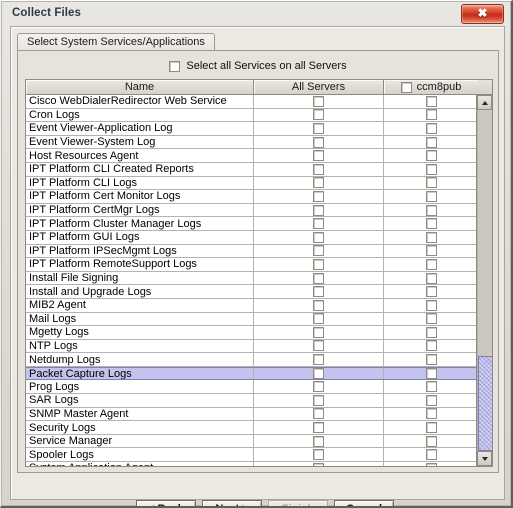  Describe the element at coordinates (252, 169) in the screenshot. I see `table-row: IPT Platform CLI Created Reports` at that location.